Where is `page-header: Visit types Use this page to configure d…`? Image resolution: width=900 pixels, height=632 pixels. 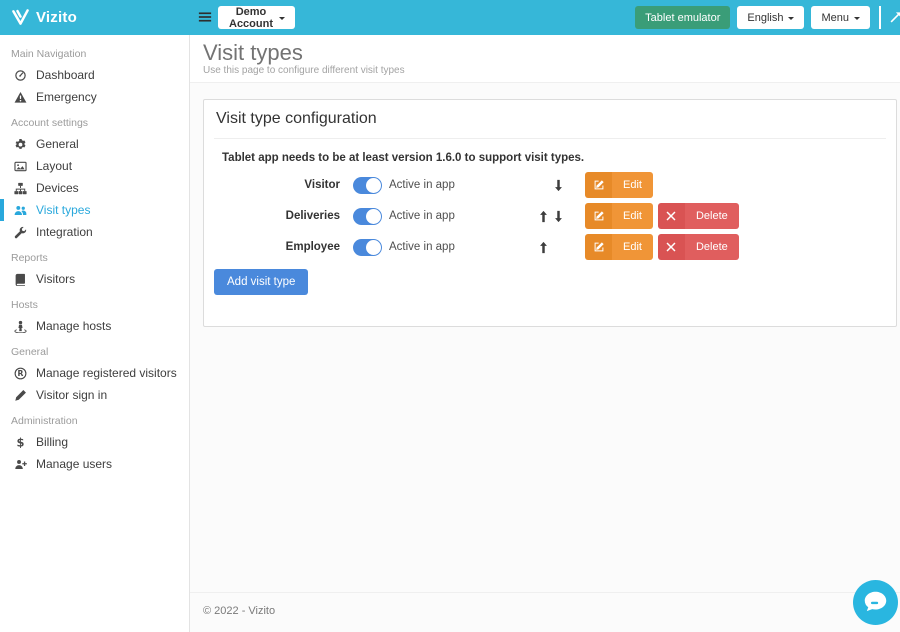
page-header: Visit types Use this page to configure d… is located at coordinates (545, 59).